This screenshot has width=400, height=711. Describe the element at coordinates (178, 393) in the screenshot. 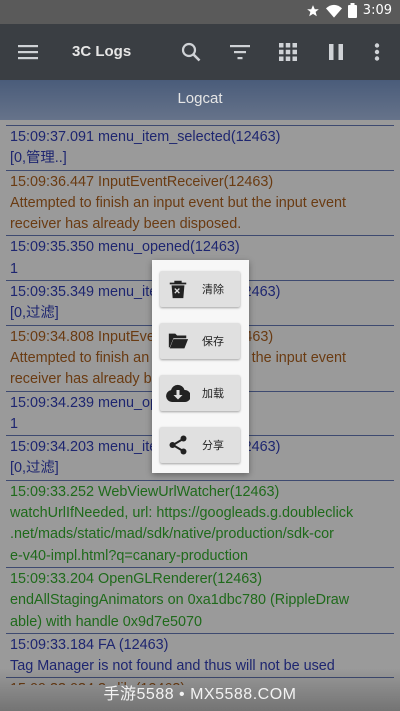

I see `cloud-download-icon` at that location.